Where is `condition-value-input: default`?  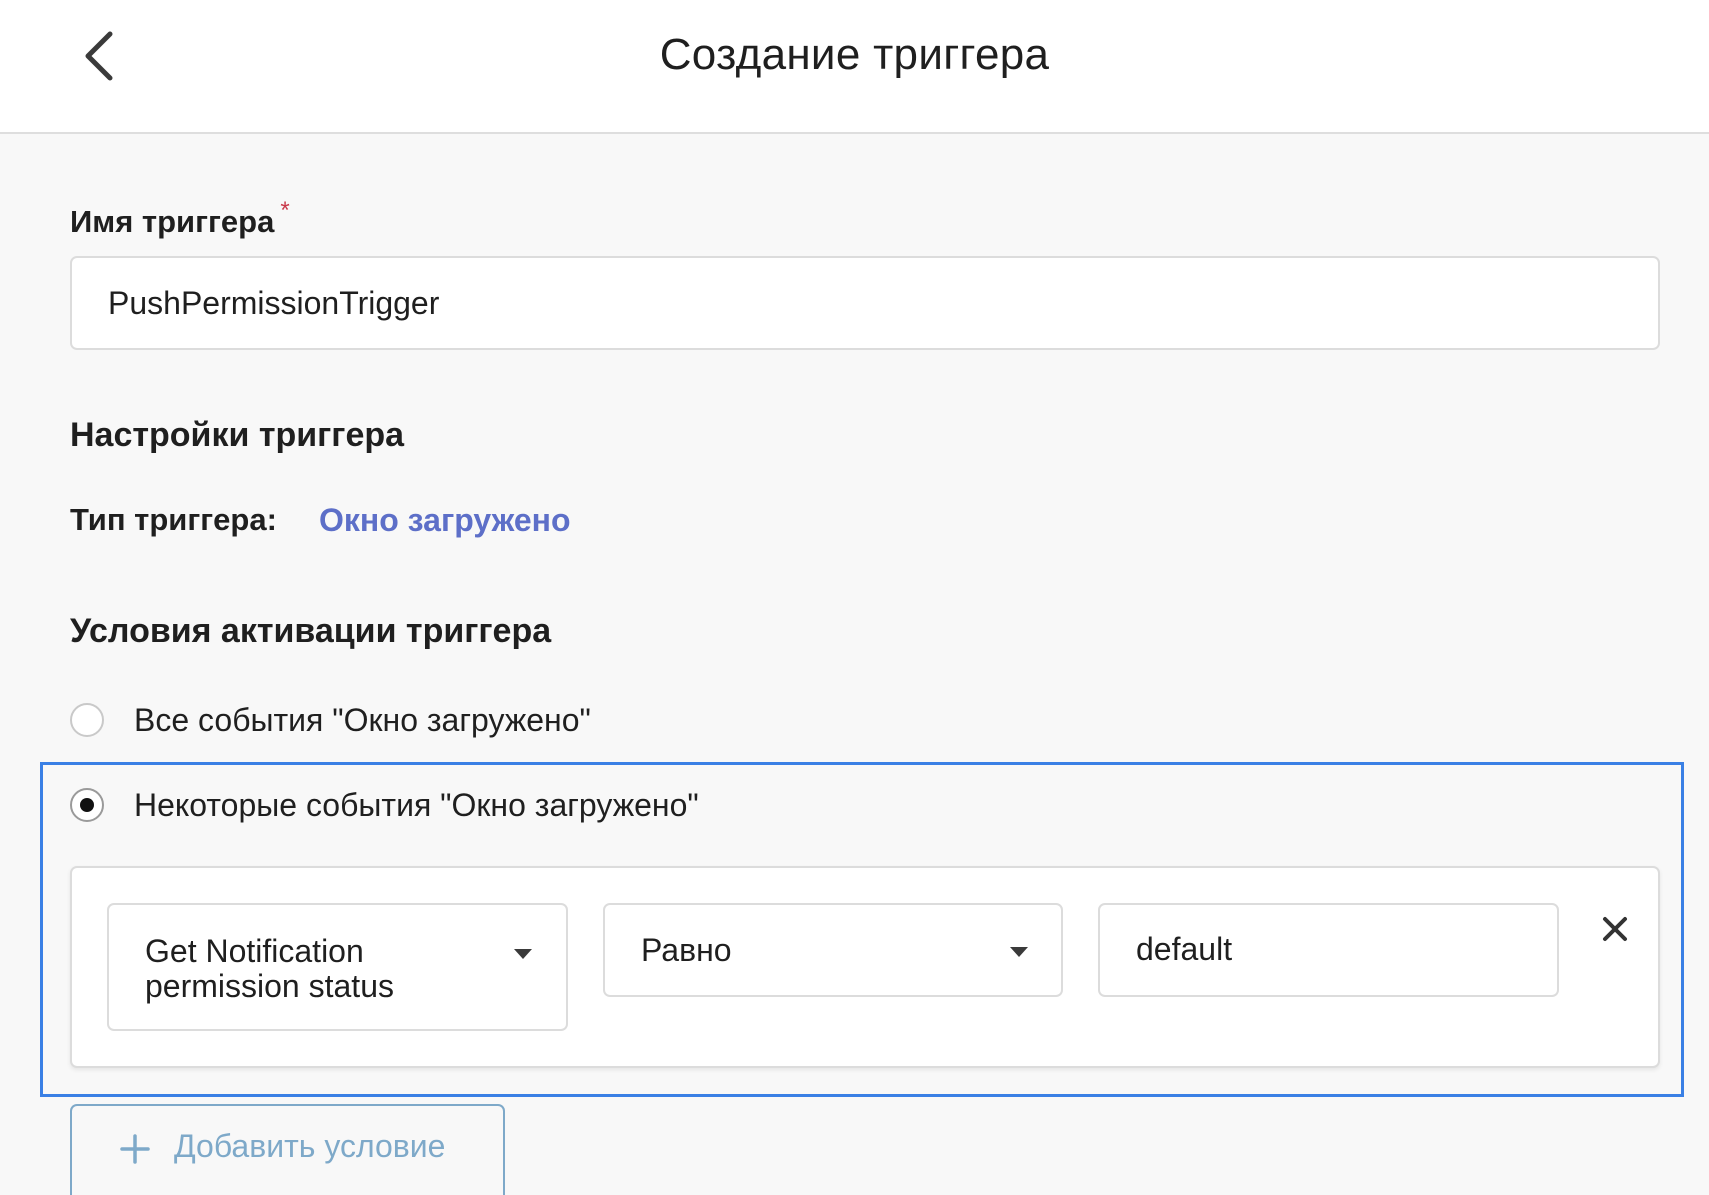 condition-value-input: default is located at coordinates (1328, 950).